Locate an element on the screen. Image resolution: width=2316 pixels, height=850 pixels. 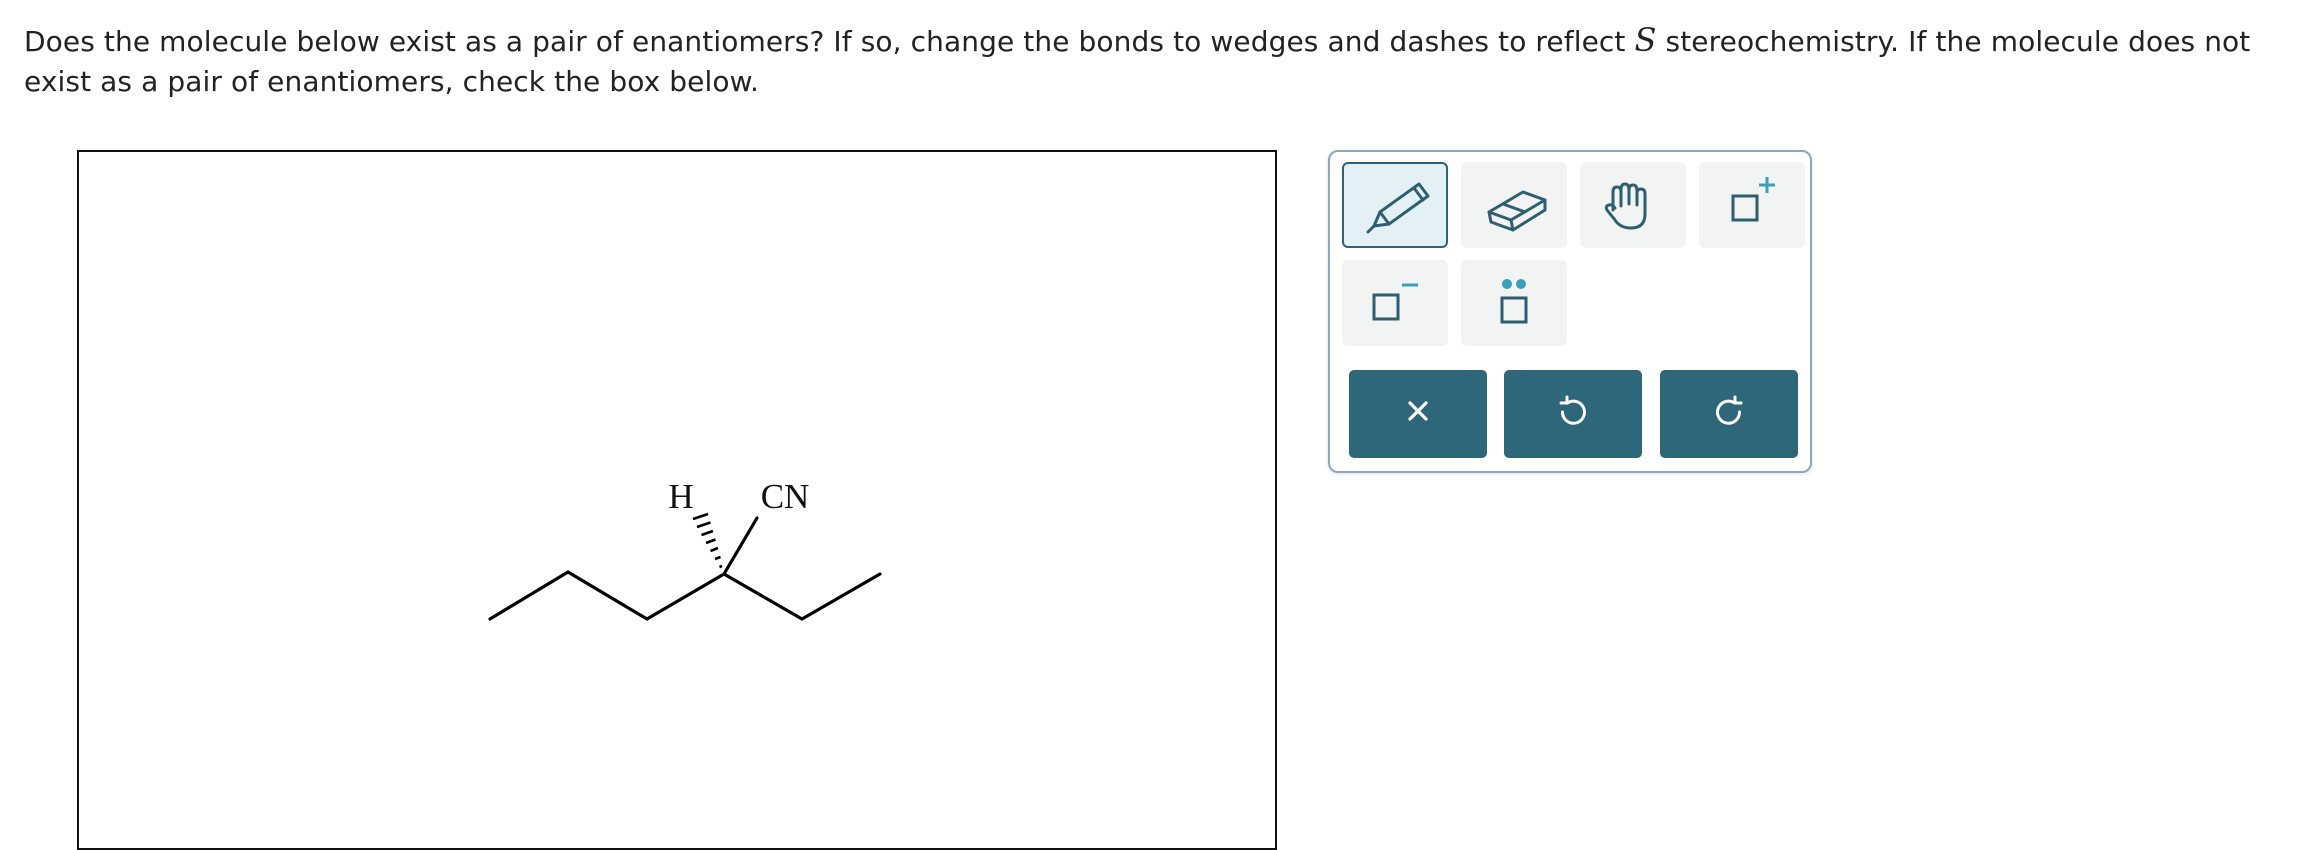
bond-c4-c5 is located at coordinates (763, 596).